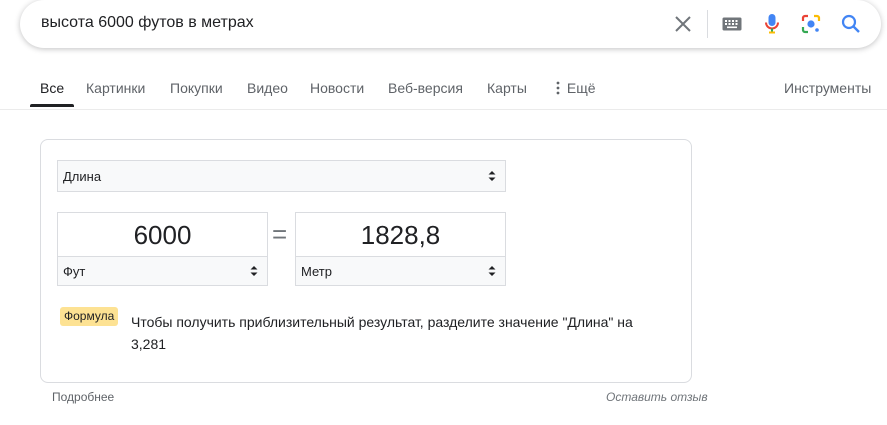 The height and width of the screenshot is (425, 887). What do you see at coordinates (772, 24) in the screenshot?
I see `microphone-icon` at bounding box center [772, 24].